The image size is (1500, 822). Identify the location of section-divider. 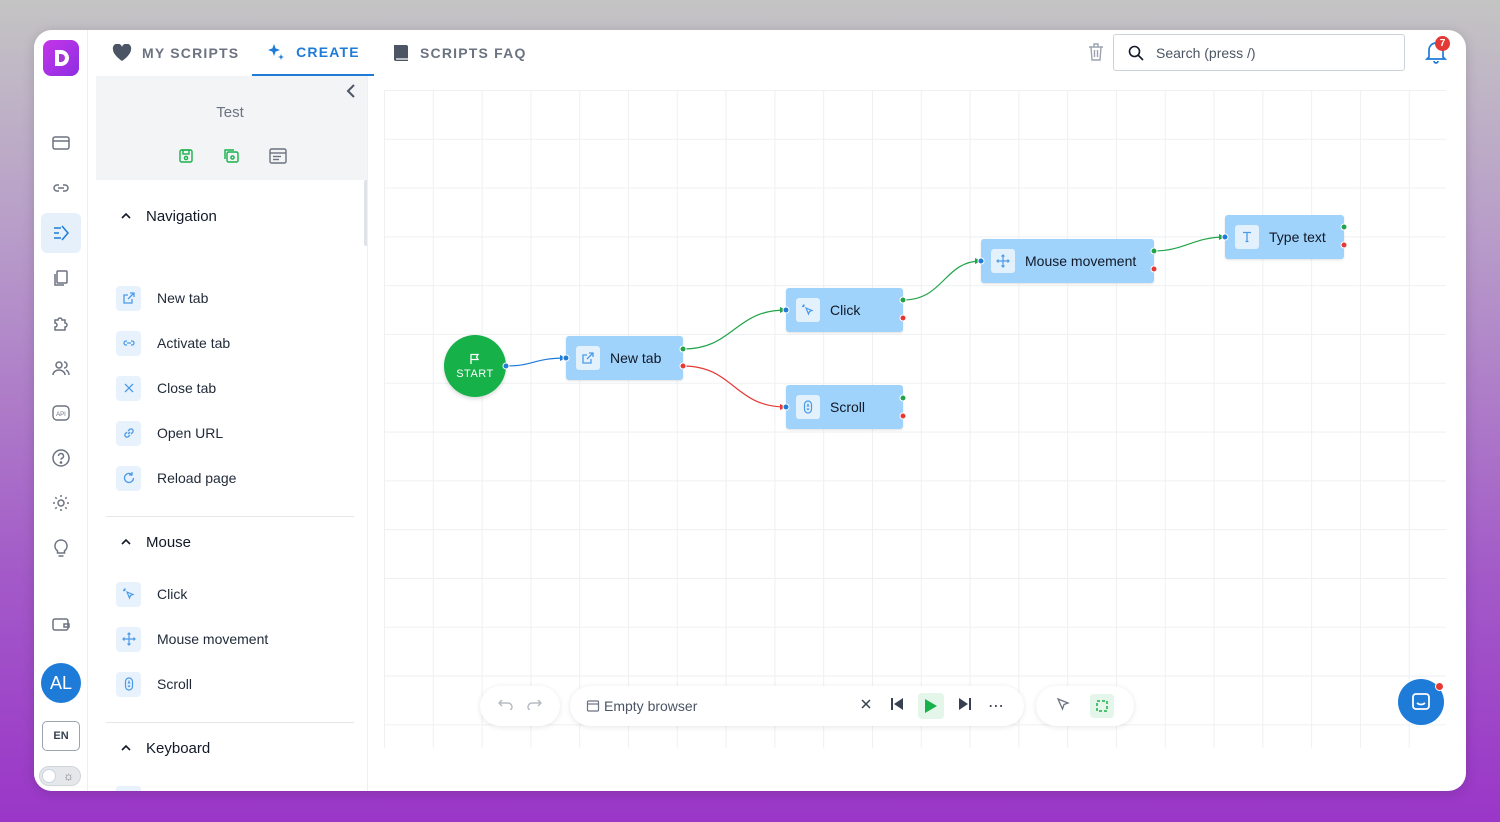
(230, 722).